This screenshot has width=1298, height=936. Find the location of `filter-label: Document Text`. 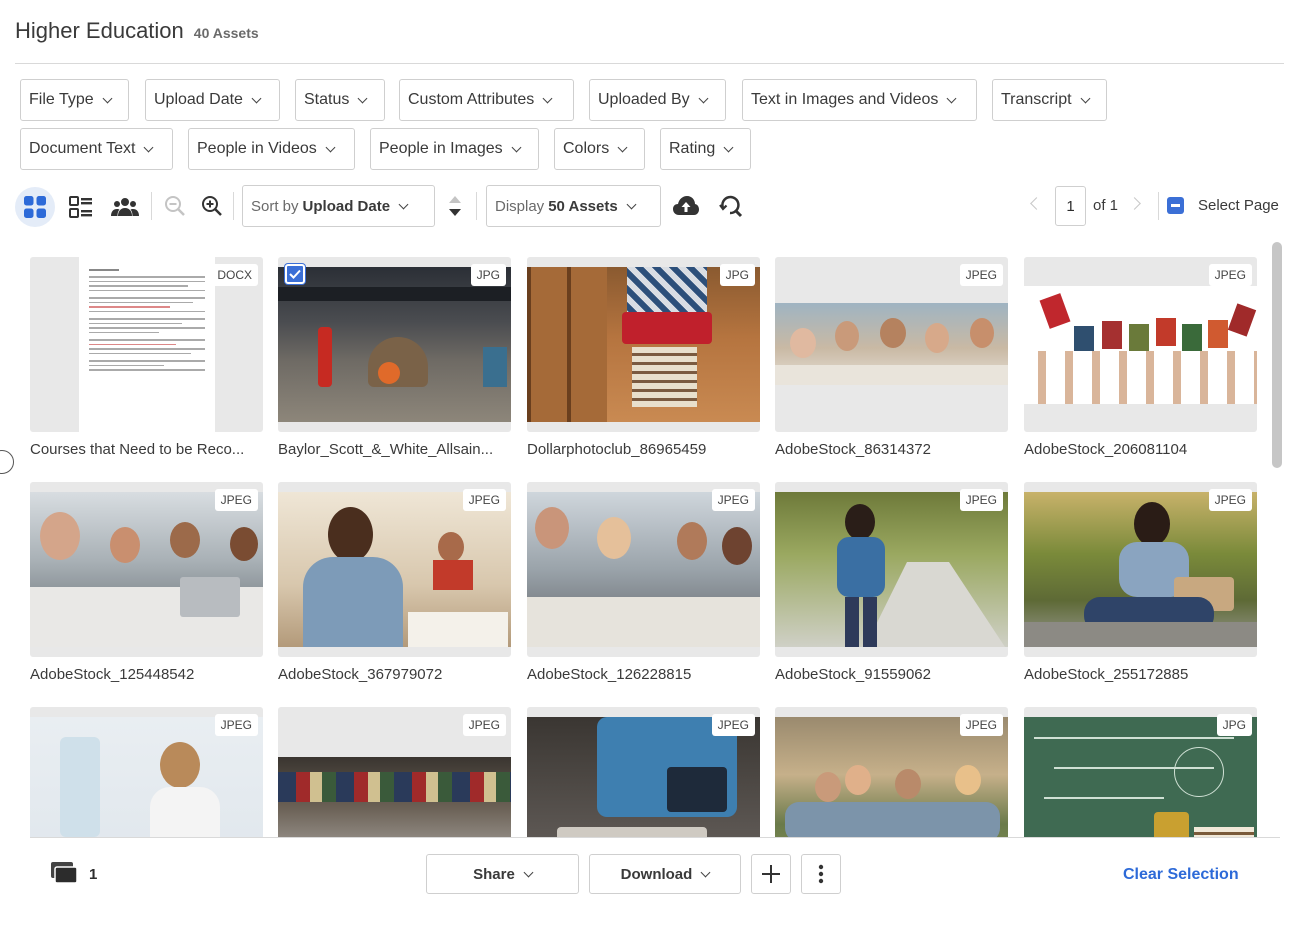

filter-label: Document Text is located at coordinates (82, 148).